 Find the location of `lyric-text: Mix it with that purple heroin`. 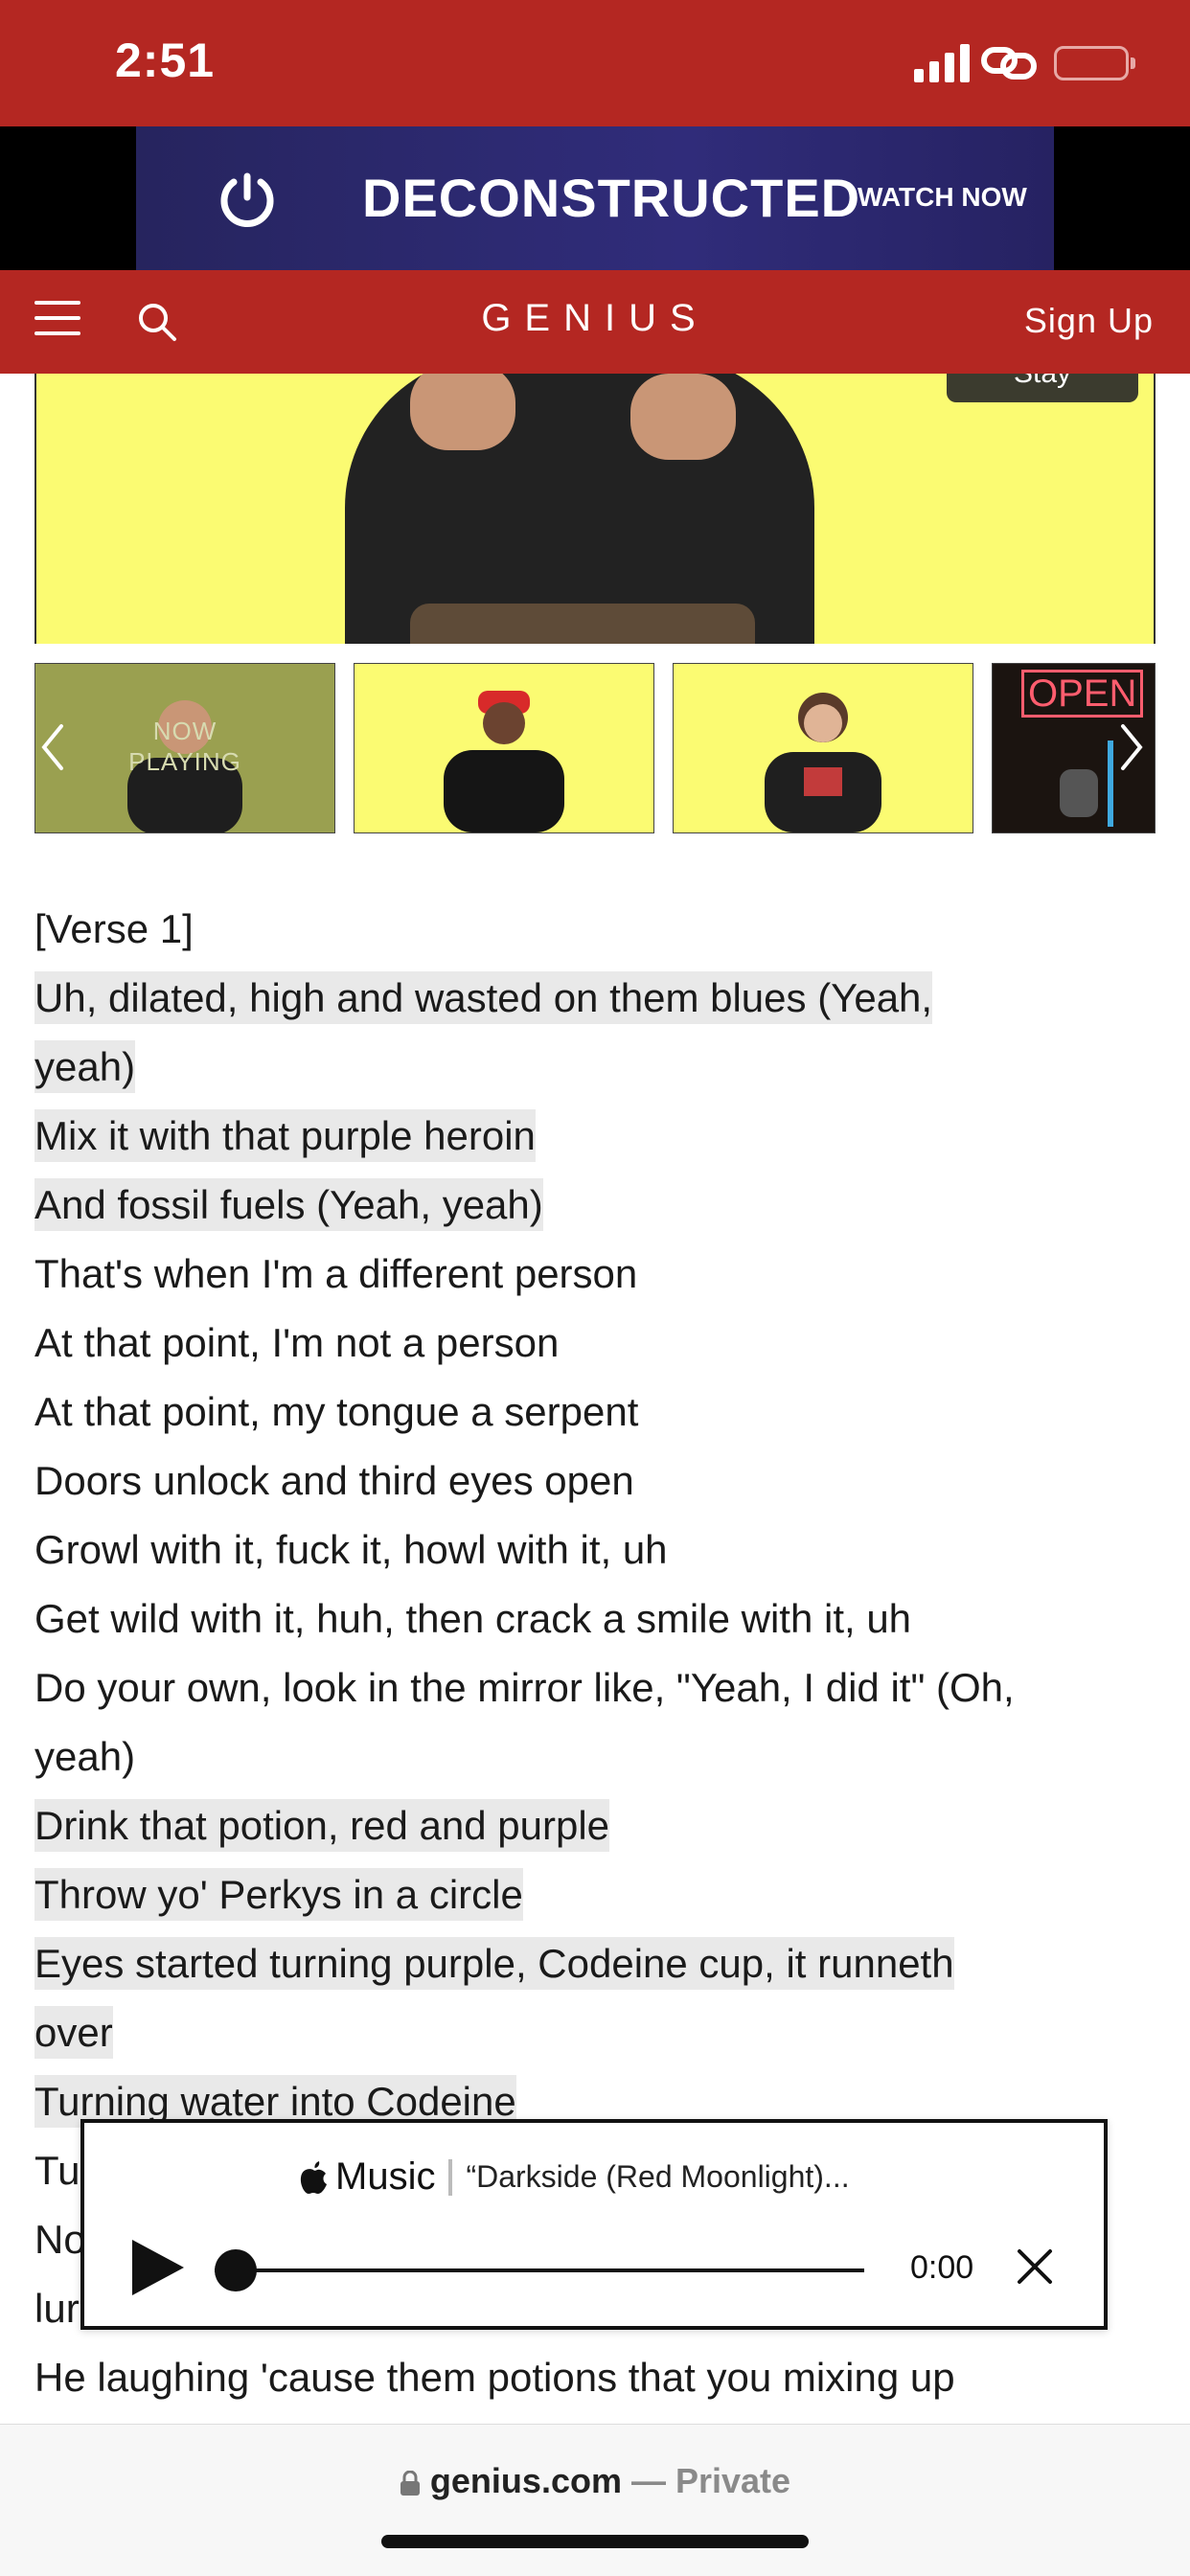

lyric-text: Mix it with that purple heroin is located at coordinates (285, 1135).